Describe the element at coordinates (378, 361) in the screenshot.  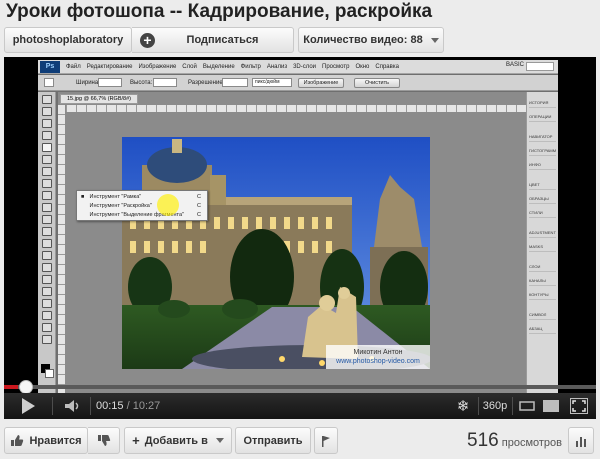
I see `watermark-url: www.photoshop-video.com` at that location.